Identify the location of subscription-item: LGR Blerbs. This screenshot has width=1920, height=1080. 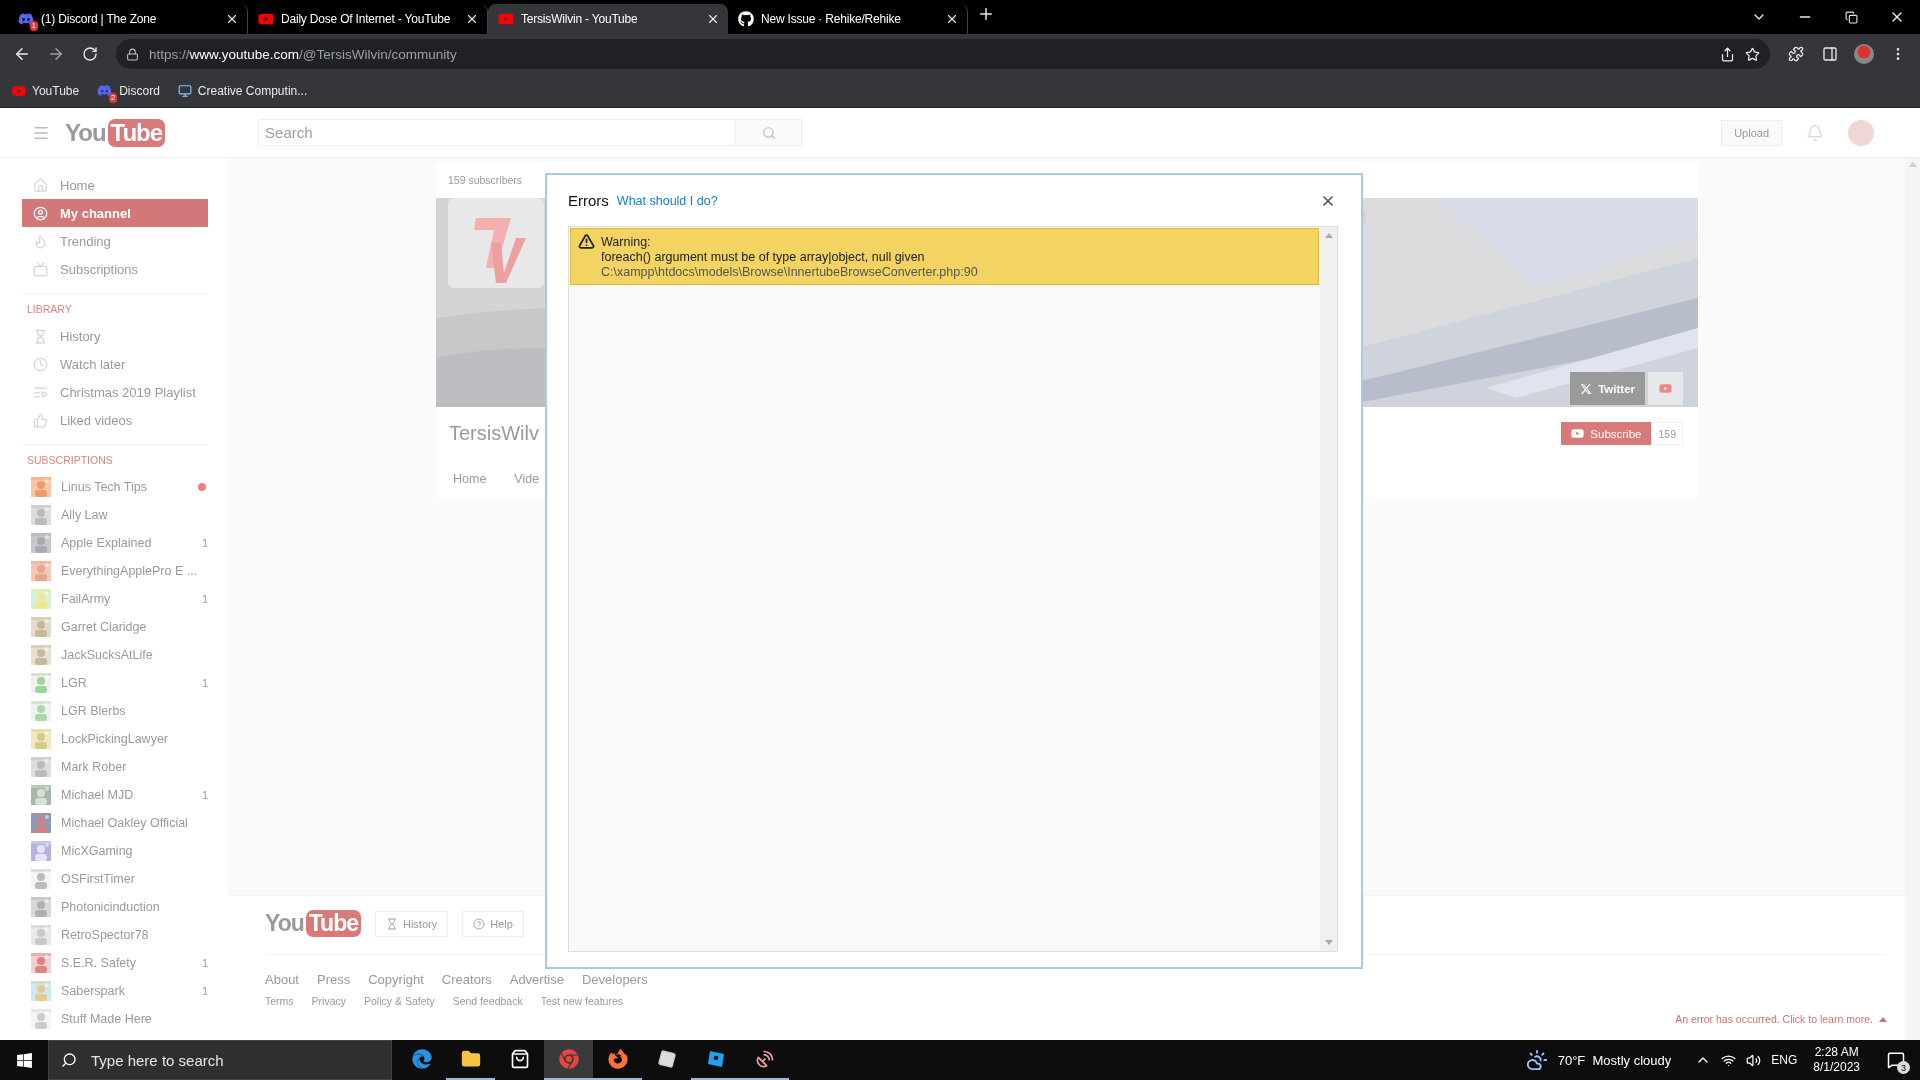
(114, 711).